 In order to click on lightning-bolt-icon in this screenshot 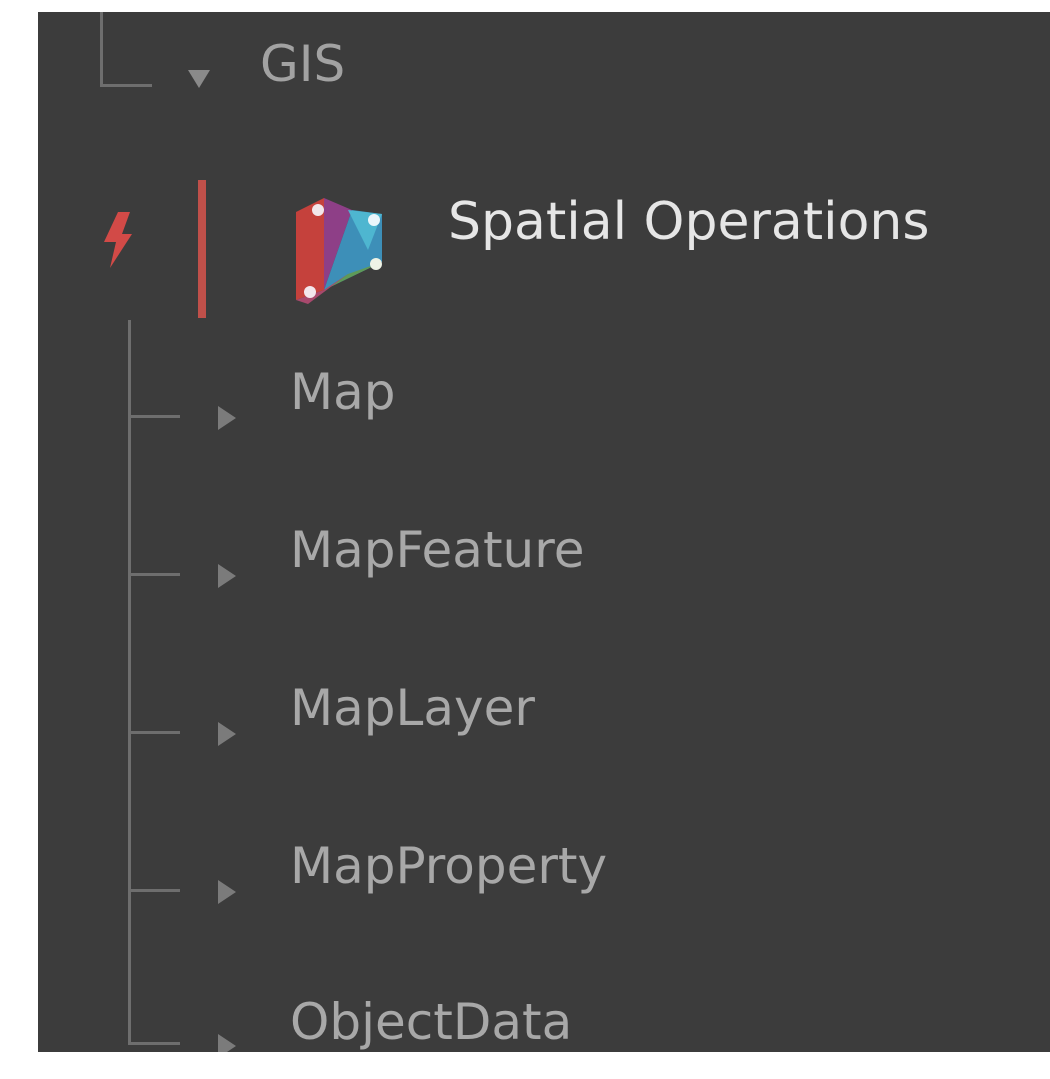, I will do `click(118, 240)`.